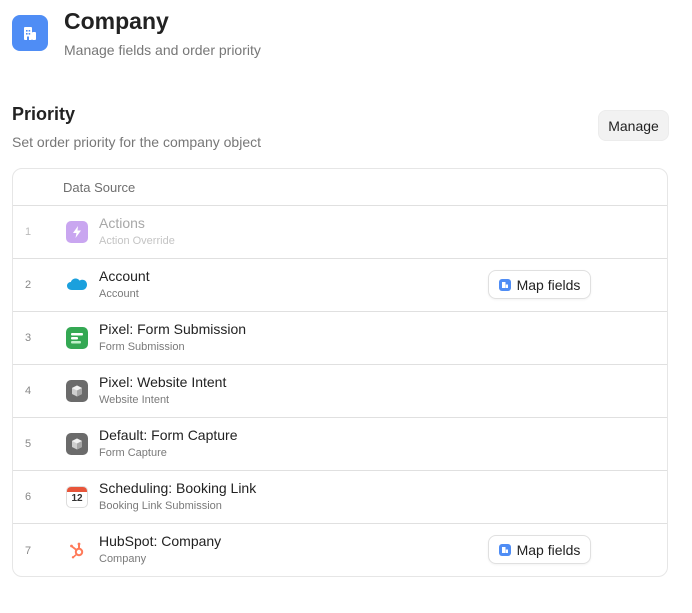  What do you see at coordinates (28, 497) in the screenshot?
I see `row-number: 6` at bounding box center [28, 497].